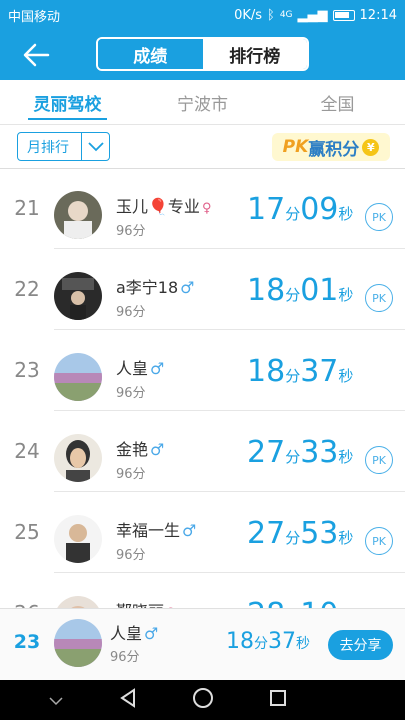 Image resolution: width=405 pixels, height=720 pixels. What do you see at coordinates (334, 149) in the screenshot?
I see `win-points-label: 赢积分` at bounding box center [334, 149].